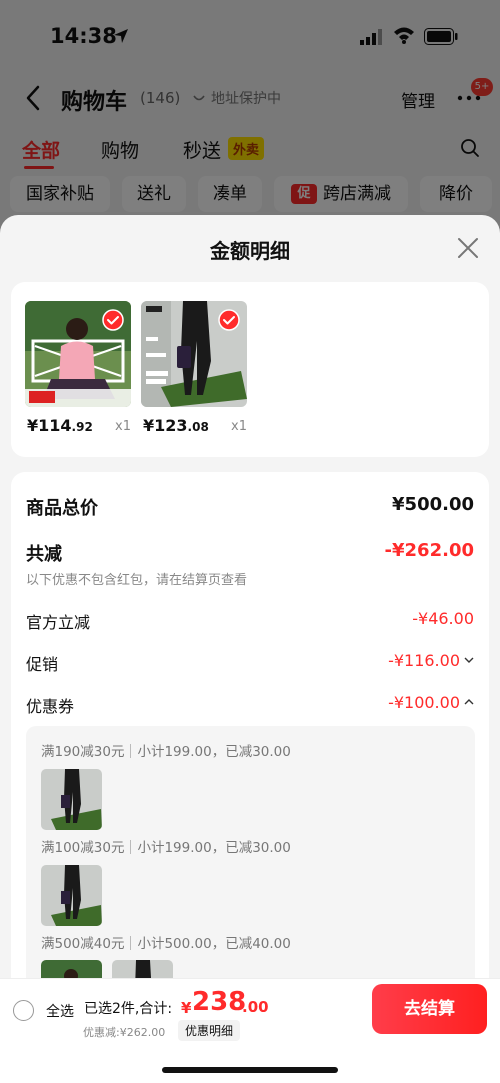 This screenshot has height=1083, width=500. I want to click on product-price: ¥114.92, so click(60, 425).